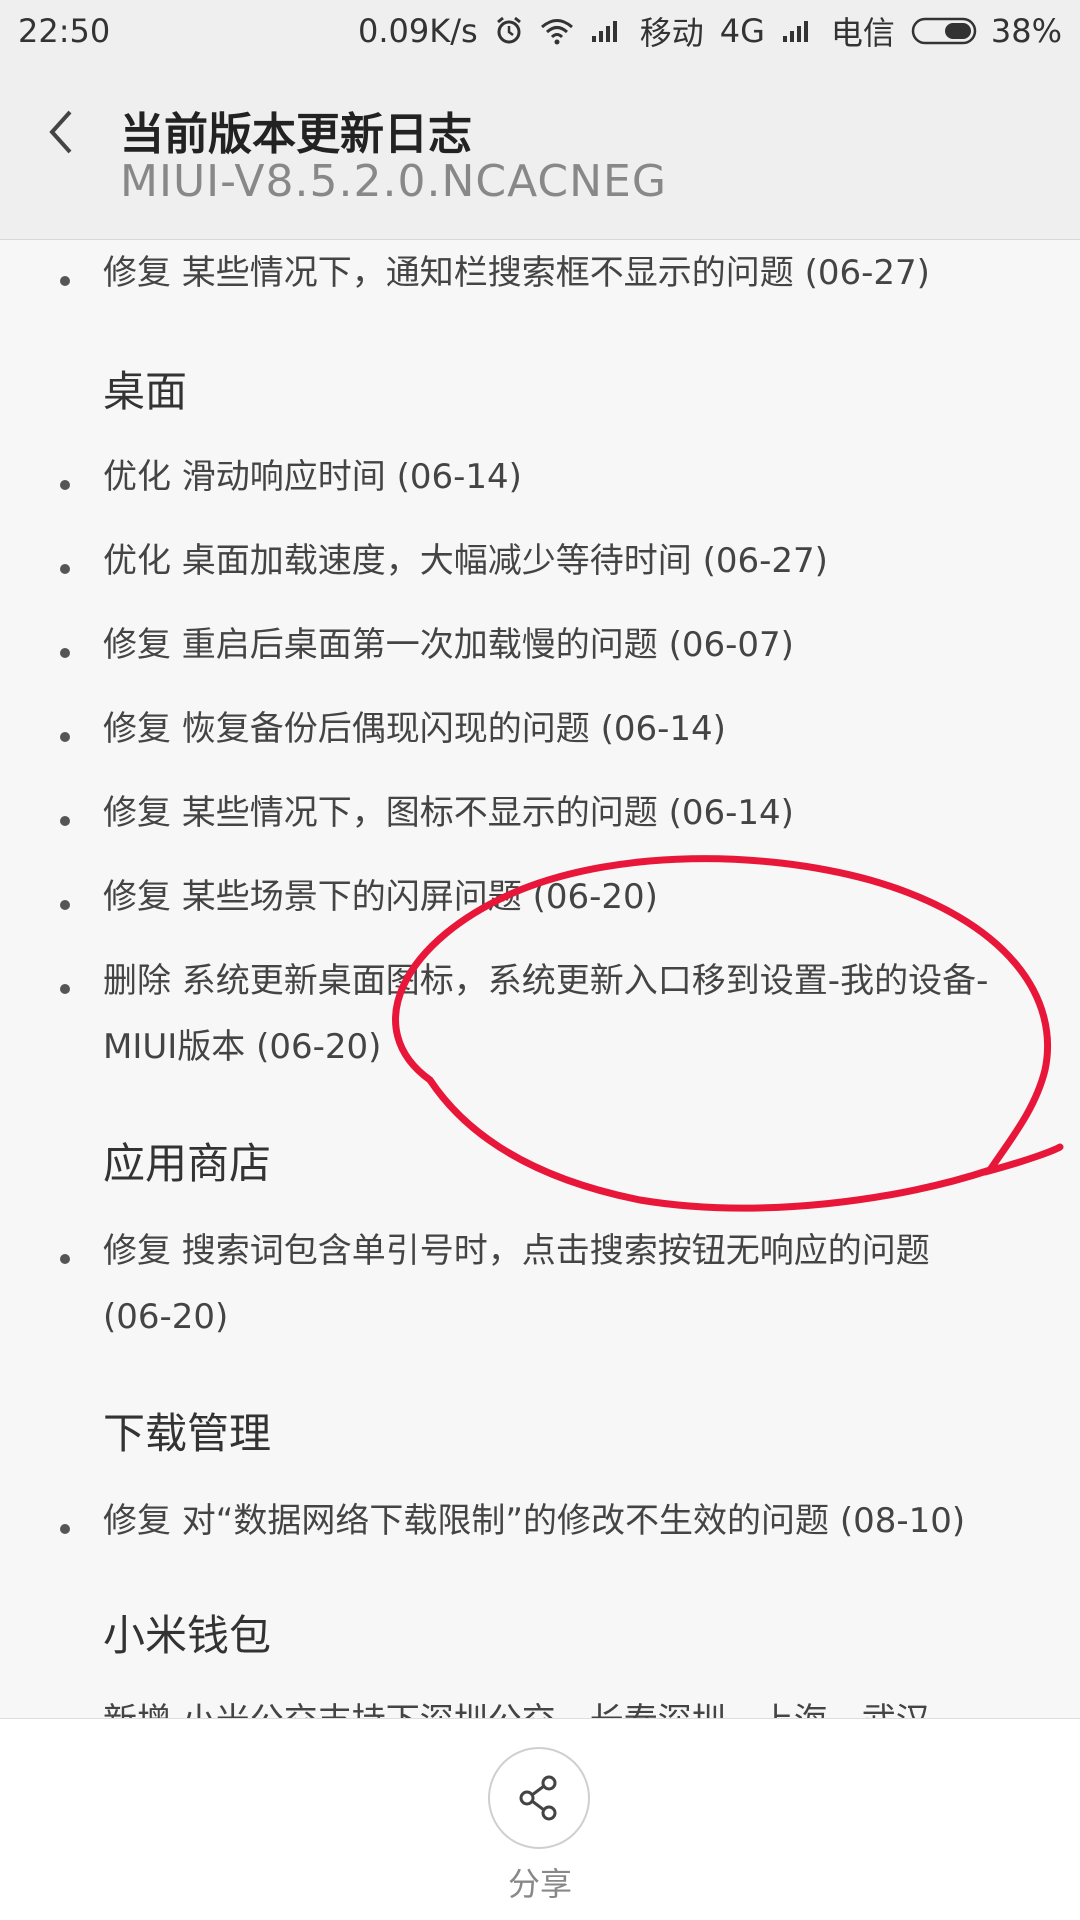 Image resolution: width=1080 pixels, height=1920 pixels. Describe the element at coordinates (986, 31) in the screenshot. I see `battery-indicator: 38%` at that location.